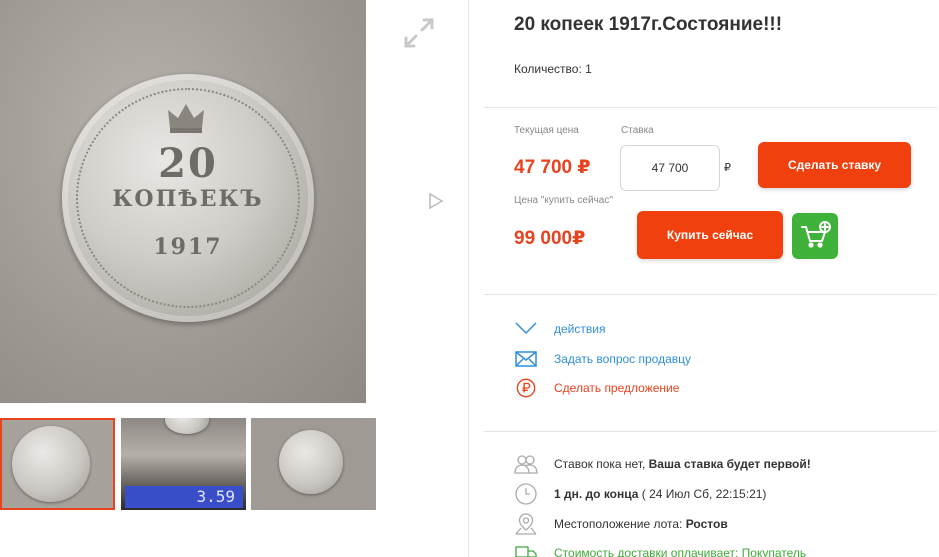  Describe the element at coordinates (637, 130) in the screenshot. I see `bid-label: Ставка` at that location.